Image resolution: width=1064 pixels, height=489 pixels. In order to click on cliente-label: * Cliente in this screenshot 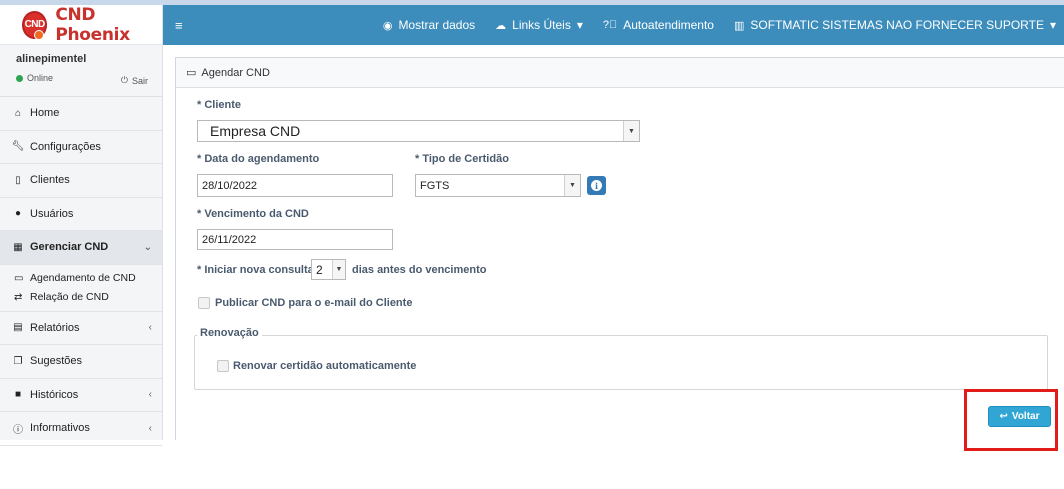, I will do `click(219, 105)`.